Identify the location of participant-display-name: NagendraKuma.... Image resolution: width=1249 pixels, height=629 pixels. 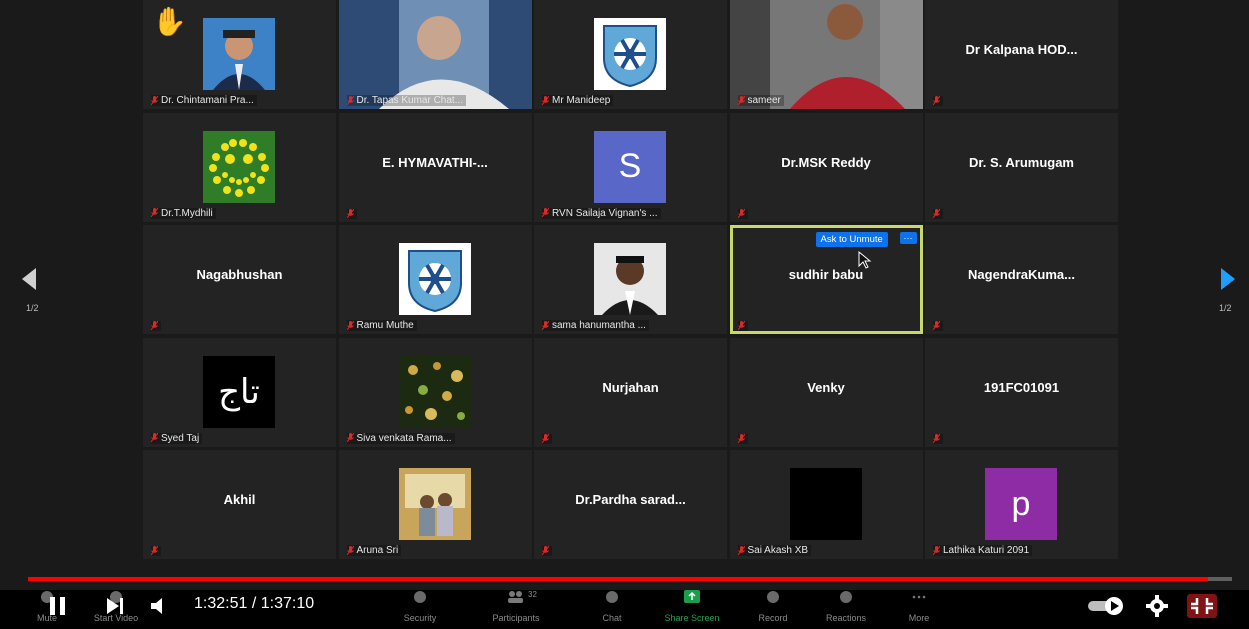
(1021, 274).